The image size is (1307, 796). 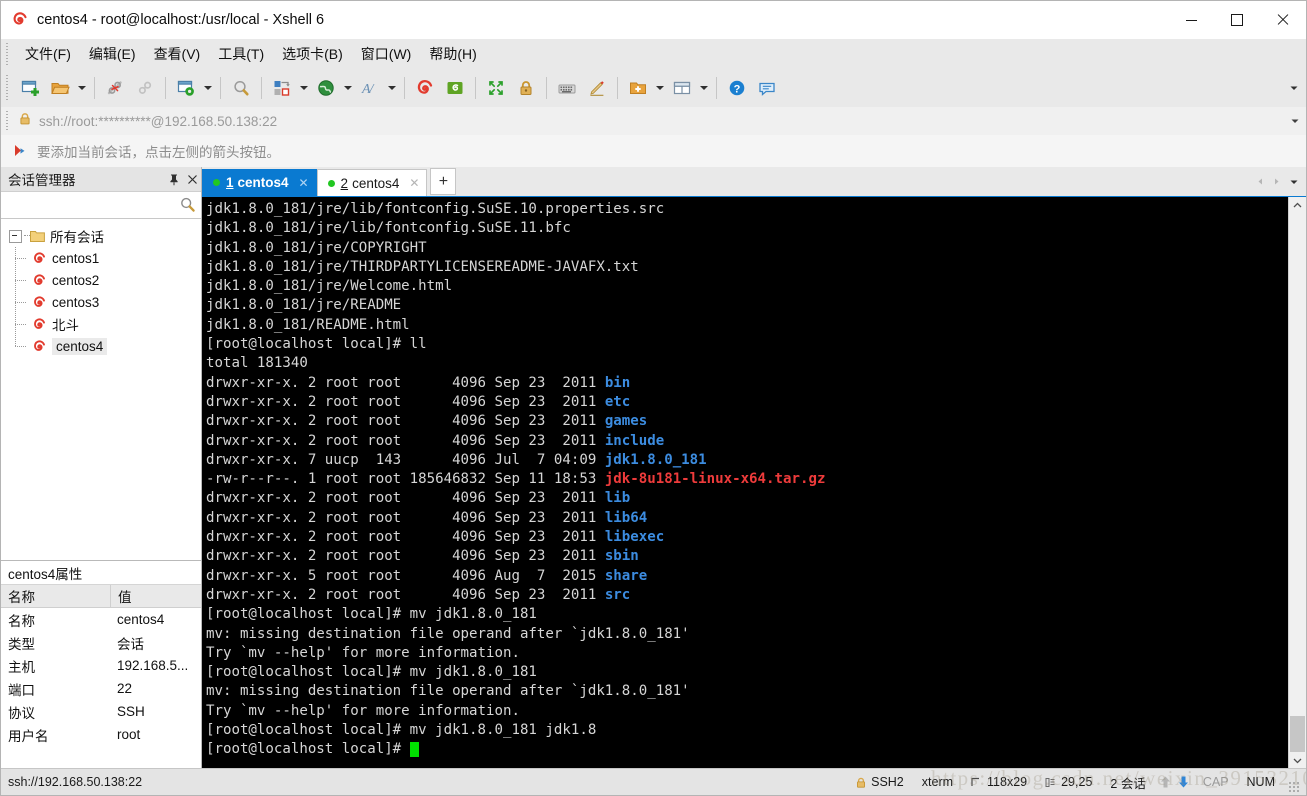 What do you see at coordinates (887, 782) in the screenshot?
I see `status-protocol: SSH2` at bounding box center [887, 782].